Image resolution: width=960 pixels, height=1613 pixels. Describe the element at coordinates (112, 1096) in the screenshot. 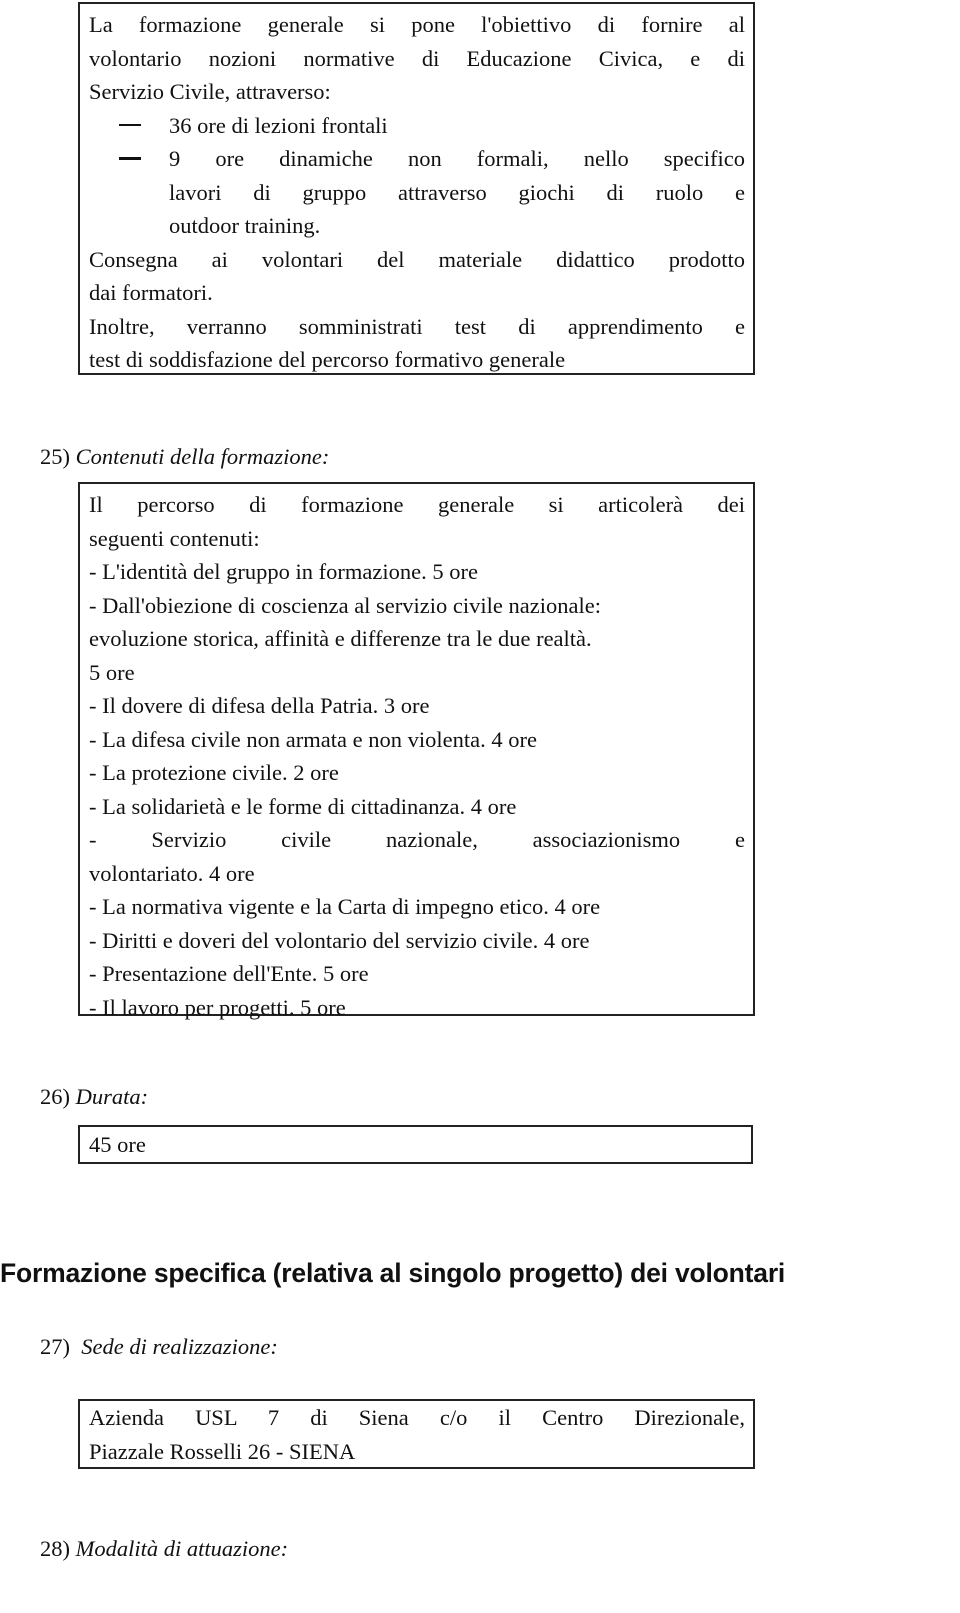

I see `section-title: Durata:` at that location.